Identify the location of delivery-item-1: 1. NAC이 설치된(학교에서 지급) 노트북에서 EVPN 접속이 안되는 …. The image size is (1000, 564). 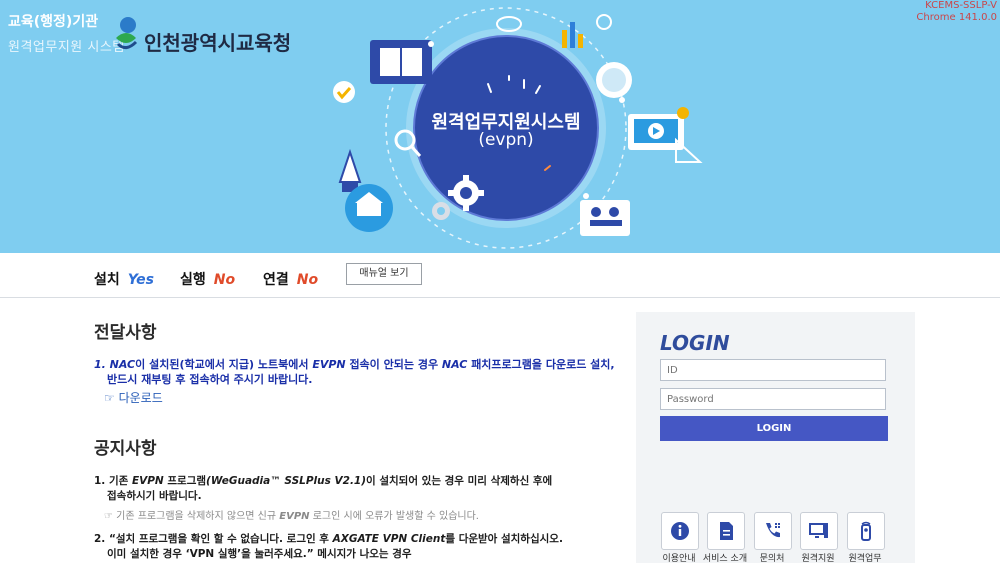
(354, 364).